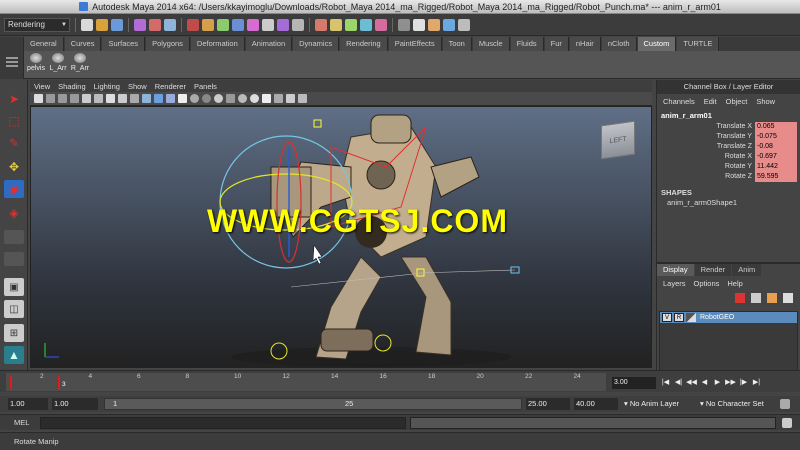 This screenshot has width=800, height=450. Describe the element at coordinates (208, 24) in the screenshot. I see `mask-joints-icon` at that location.